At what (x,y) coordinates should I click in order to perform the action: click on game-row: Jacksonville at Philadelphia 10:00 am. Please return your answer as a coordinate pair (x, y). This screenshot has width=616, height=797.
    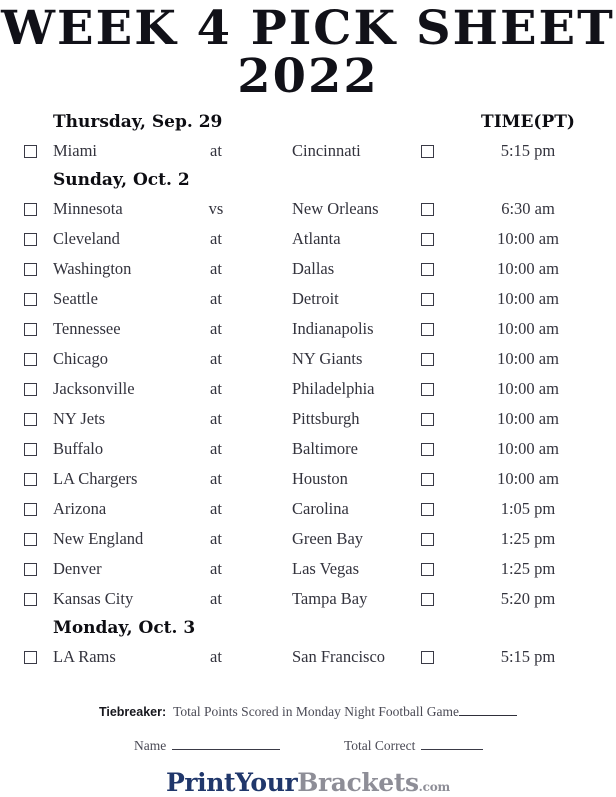
    Looking at the image, I should click on (308, 391).